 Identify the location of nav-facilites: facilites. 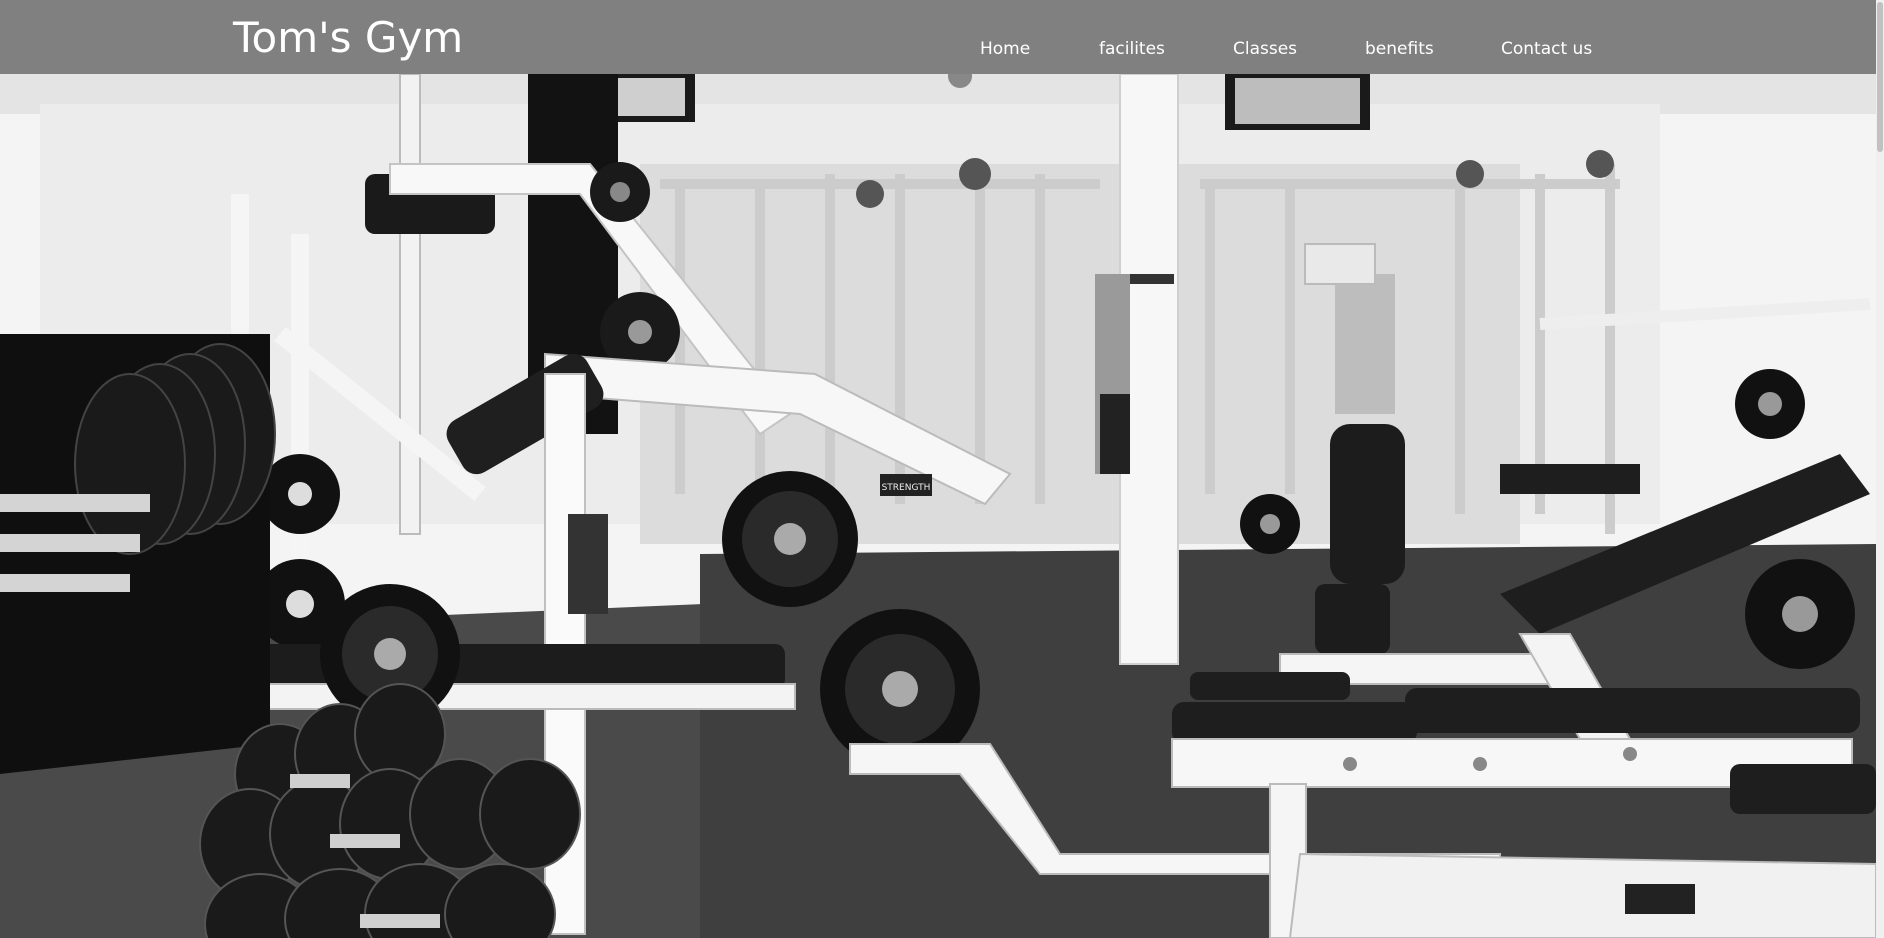
(1132, 49).